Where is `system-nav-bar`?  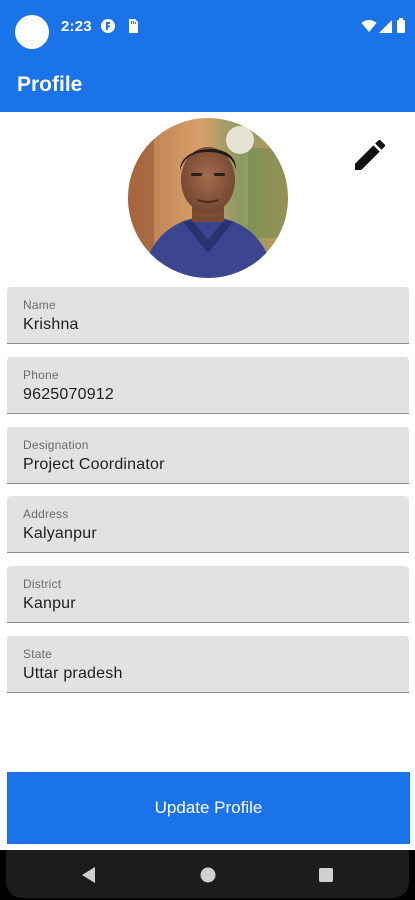
system-nav-bar is located at coordinates (207, 875).